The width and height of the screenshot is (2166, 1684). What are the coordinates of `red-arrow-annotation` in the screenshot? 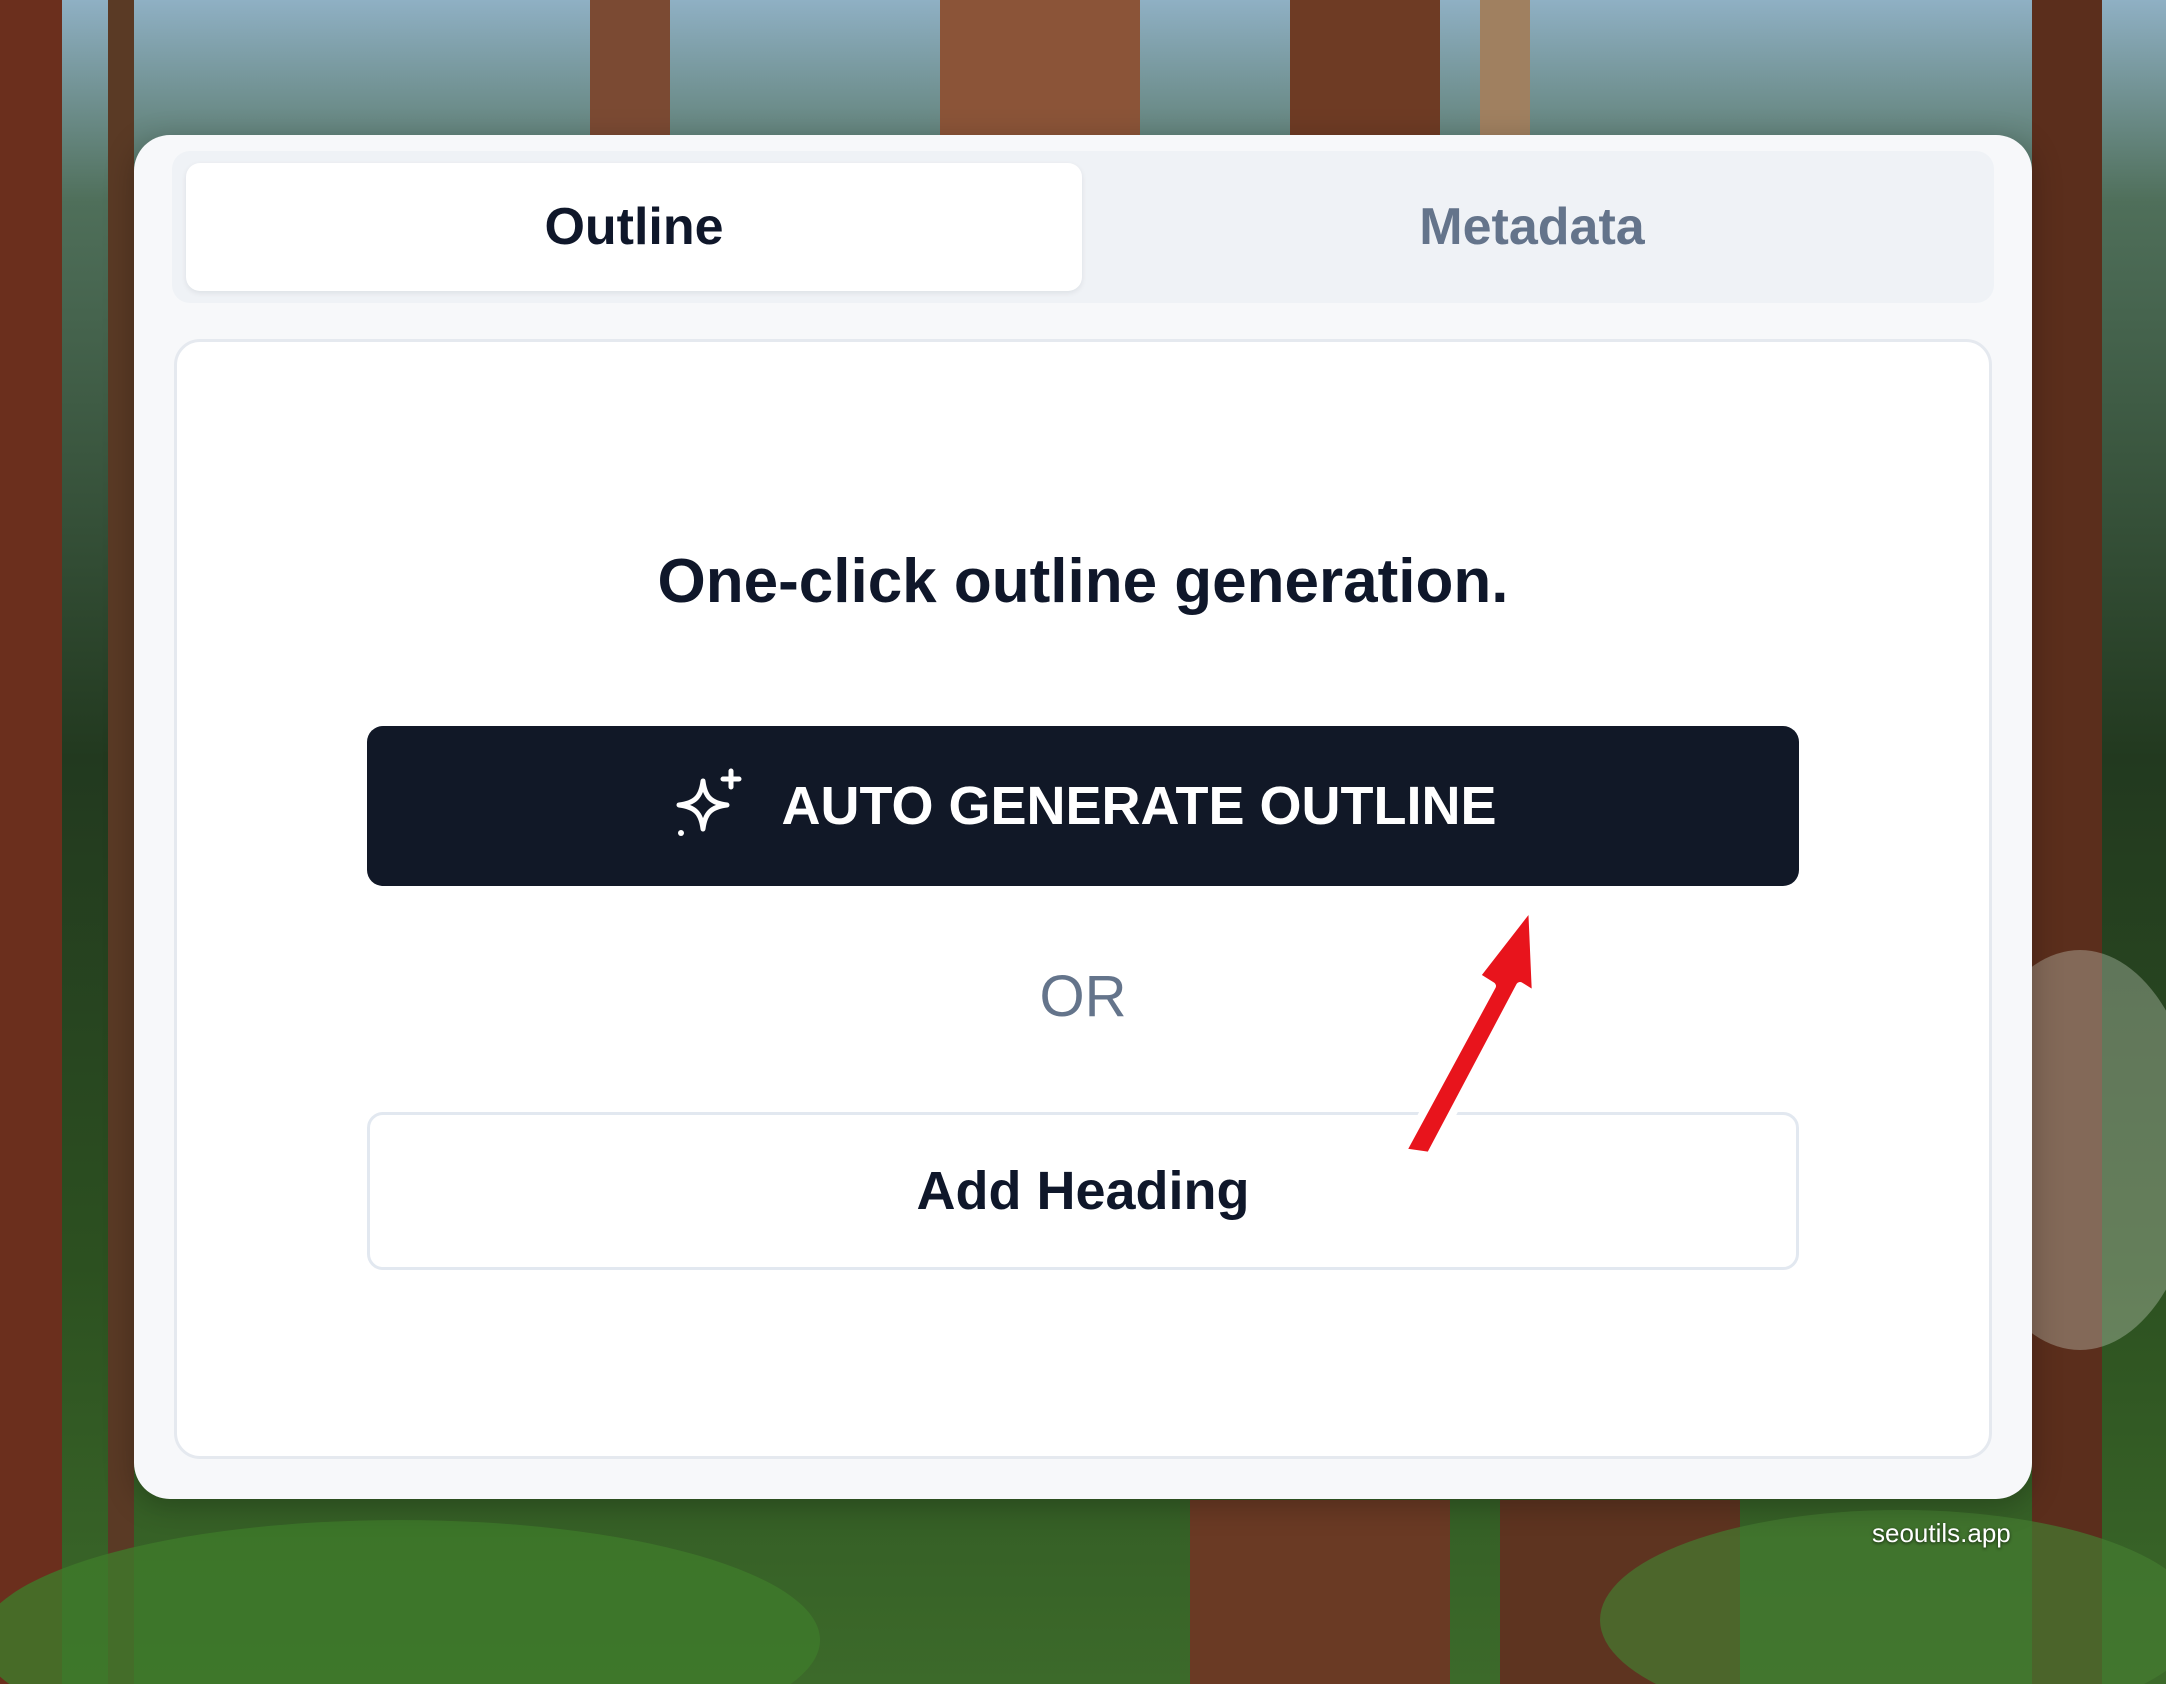 It's located at (1469, 1030).